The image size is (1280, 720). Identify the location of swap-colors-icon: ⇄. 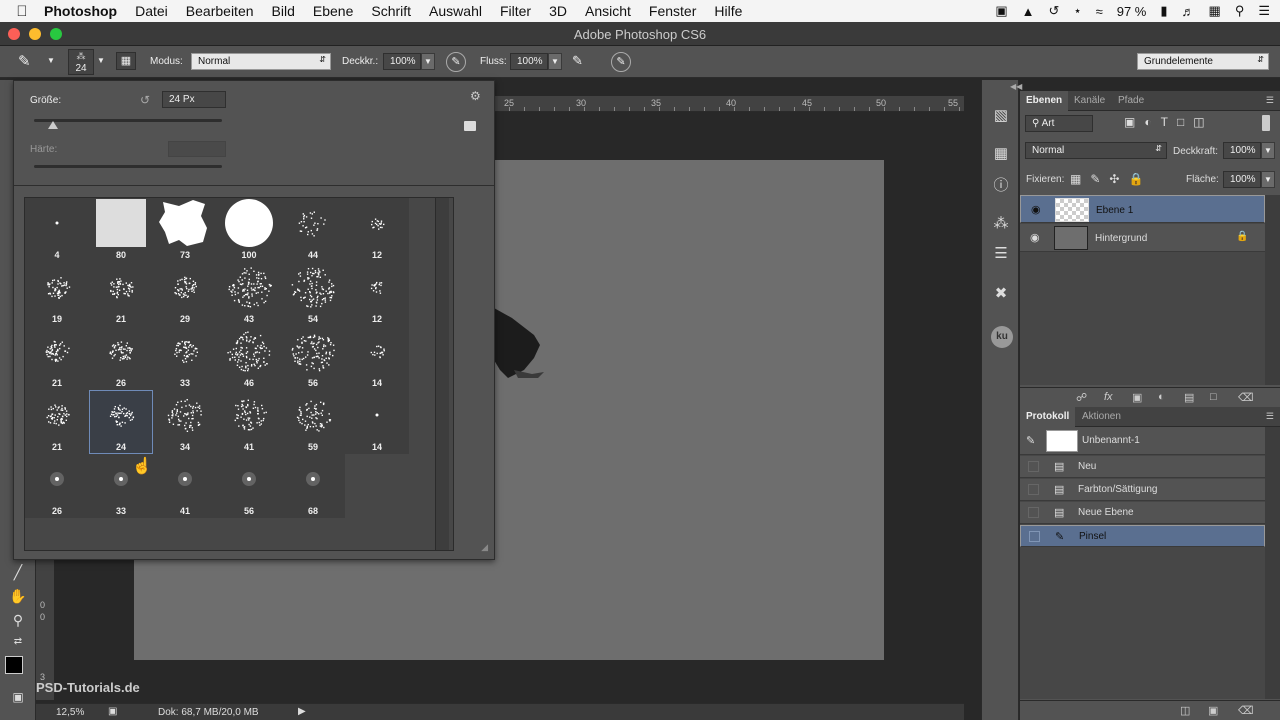
(18, 646).